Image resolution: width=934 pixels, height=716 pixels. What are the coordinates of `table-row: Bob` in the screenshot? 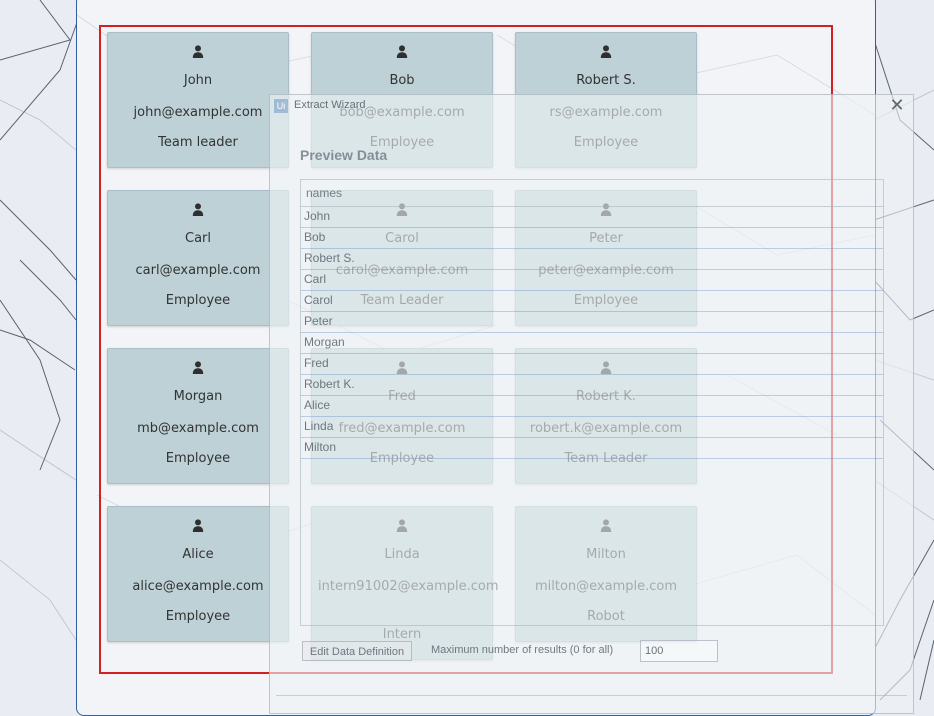 It's located at (592, 238).